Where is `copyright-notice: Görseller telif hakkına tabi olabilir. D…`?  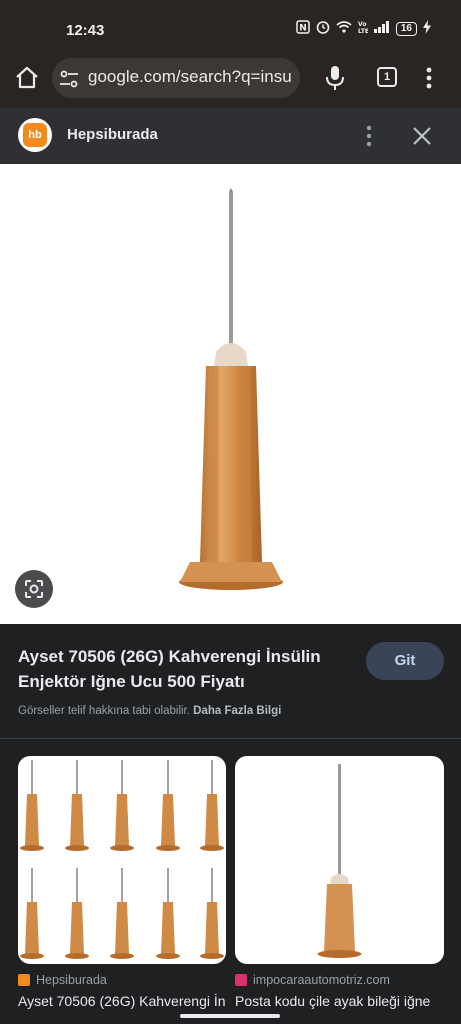
copyright-notice: Görseller telif hakkına tabi olabilir. D… is located at coordinates (150, 711).